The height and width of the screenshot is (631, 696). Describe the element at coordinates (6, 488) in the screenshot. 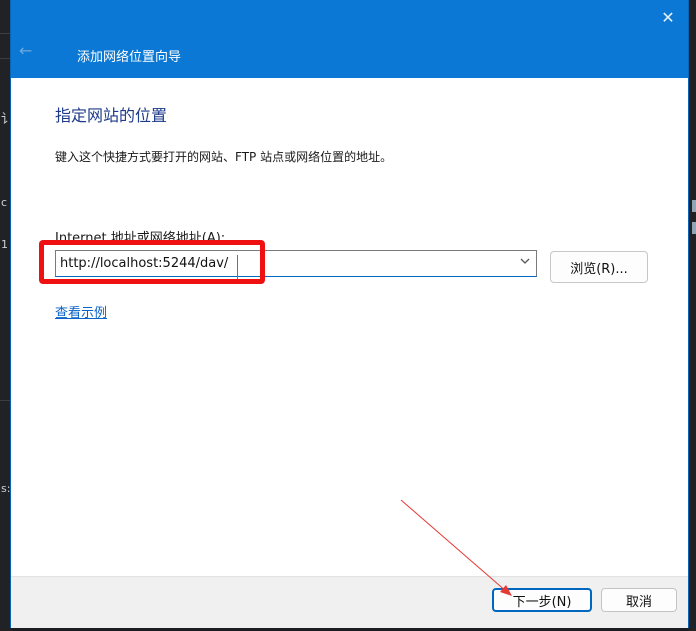

I see `background-glyph: s:` at that location.